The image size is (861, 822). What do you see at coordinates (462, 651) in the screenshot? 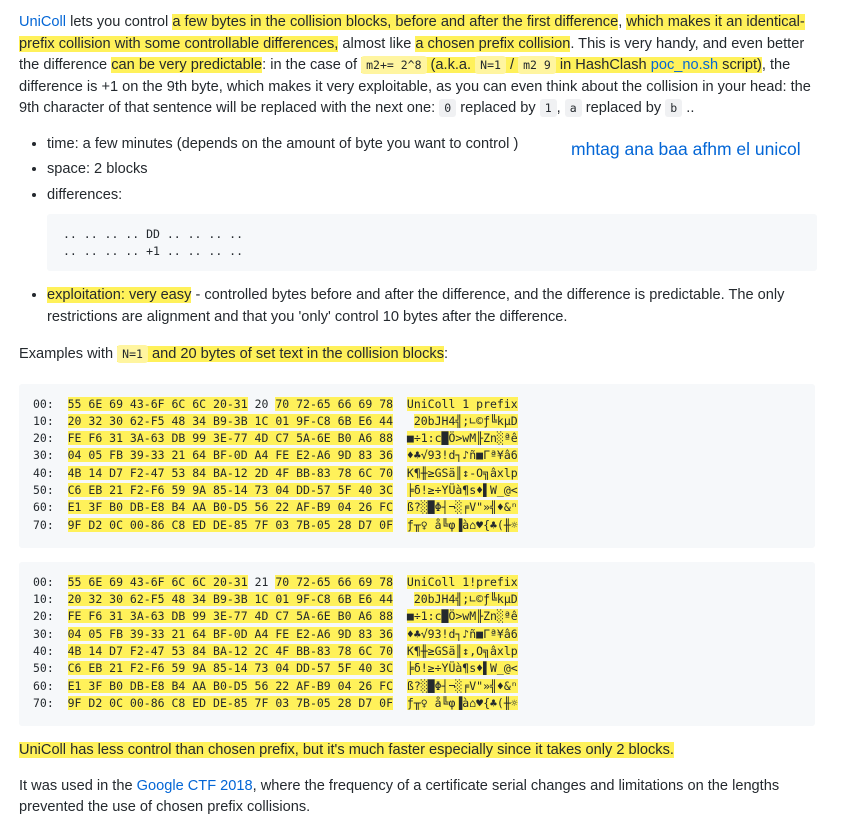
I see `hex-ascii: K¶╫≥GSä║↕,O╗âxlp` at bounding box center [462, 651].